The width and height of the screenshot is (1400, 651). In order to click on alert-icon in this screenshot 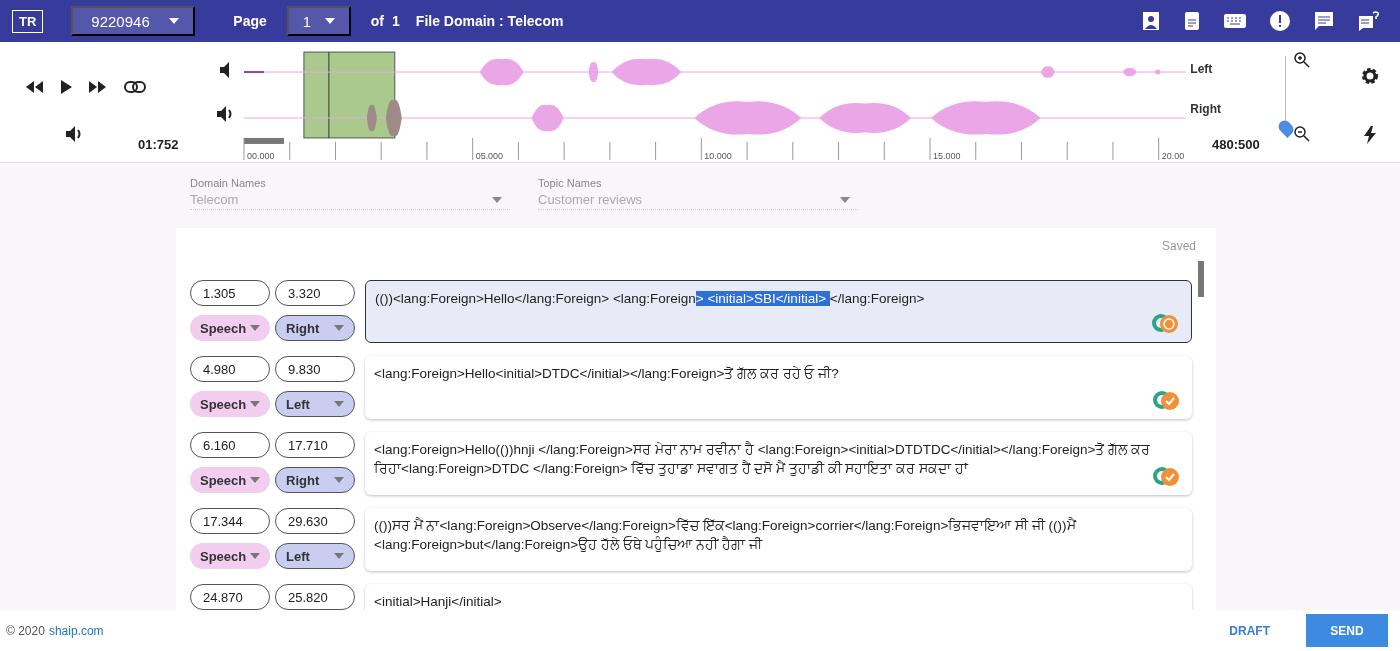, I will do `click(1280, 21)`.